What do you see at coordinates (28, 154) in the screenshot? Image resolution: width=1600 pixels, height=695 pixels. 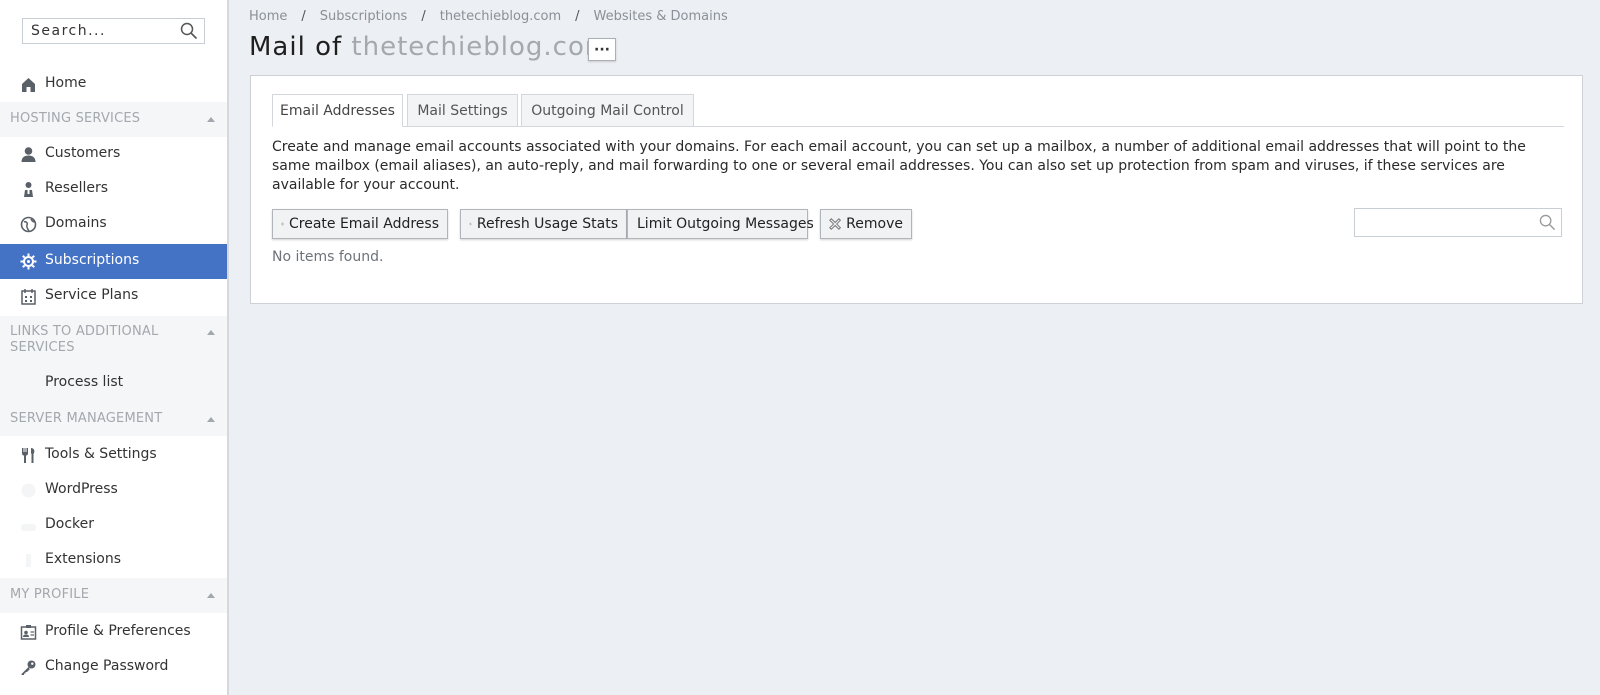 I see `user-icon` at bounding box center [28, 154].